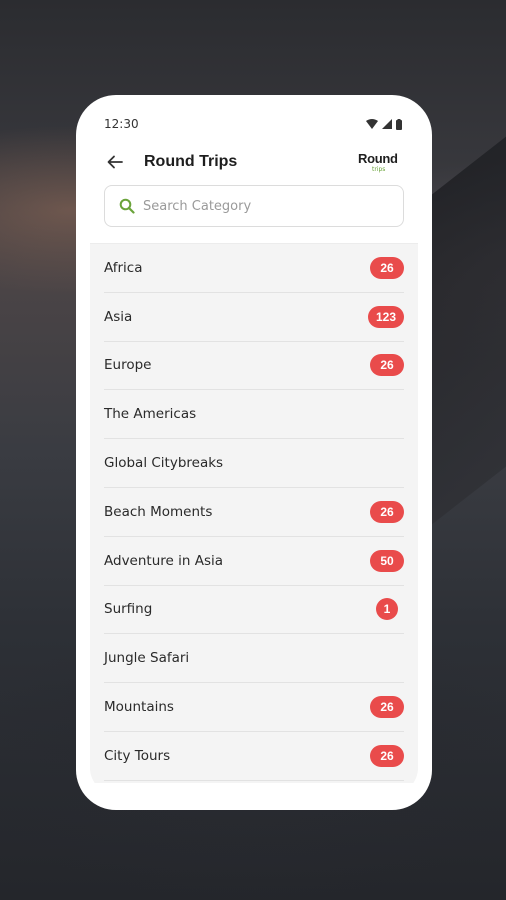  I want to click on page-title: Round Trips, so click(191, 161).